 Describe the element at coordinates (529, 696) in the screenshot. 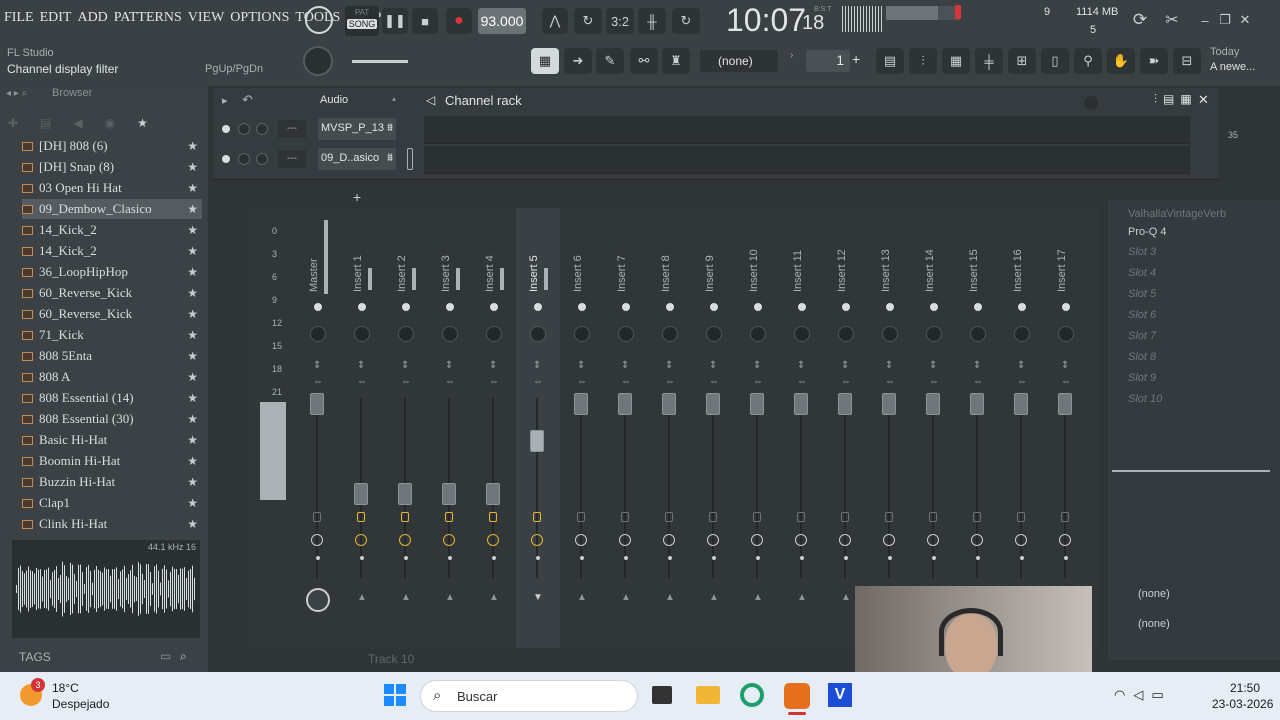

I see `search-box: ⌕ Buscar` at that location.